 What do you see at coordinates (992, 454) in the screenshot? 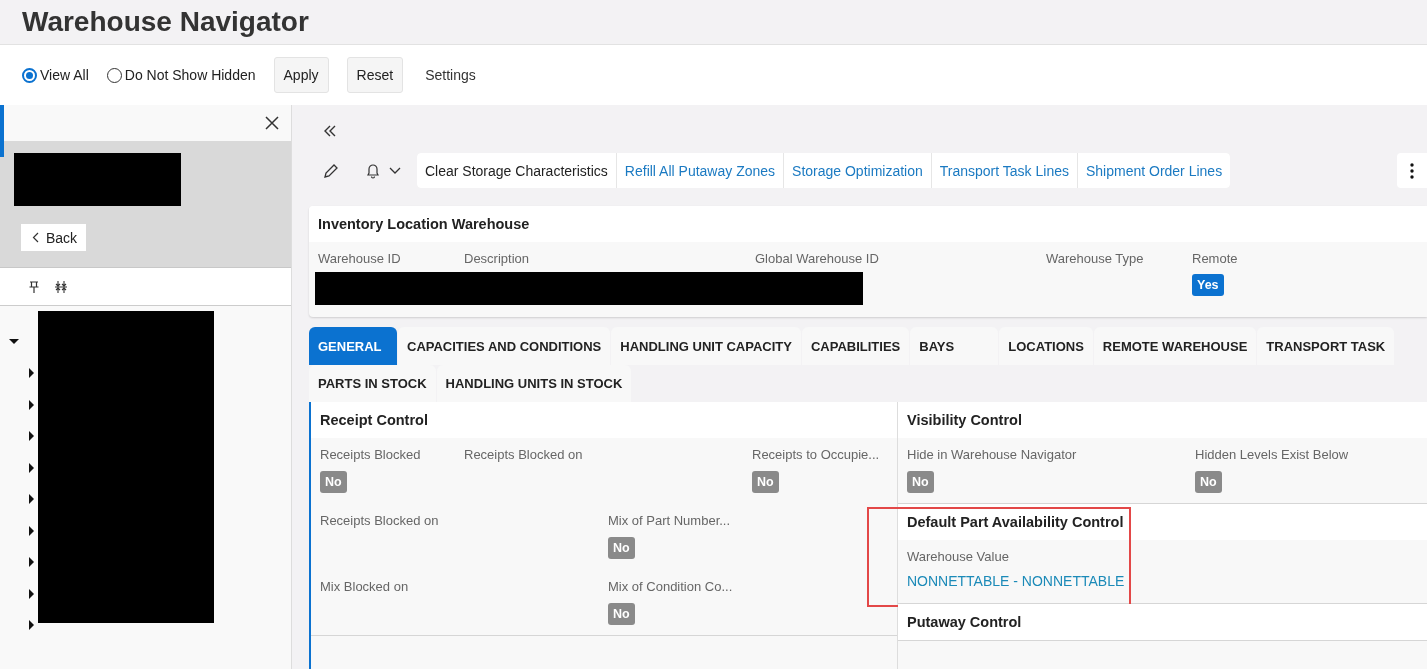
I see `field-label: Hide in Warehouse Navigator` at bounding box center [992, 454].